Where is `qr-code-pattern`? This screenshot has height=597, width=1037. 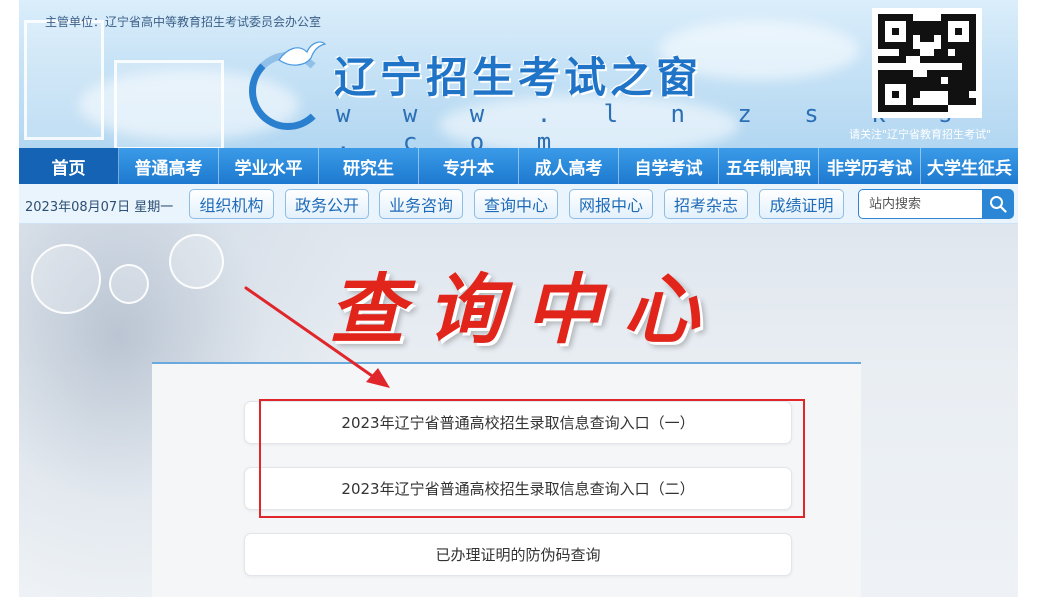 qr-code-pattern is located at coordinates (927, 63).